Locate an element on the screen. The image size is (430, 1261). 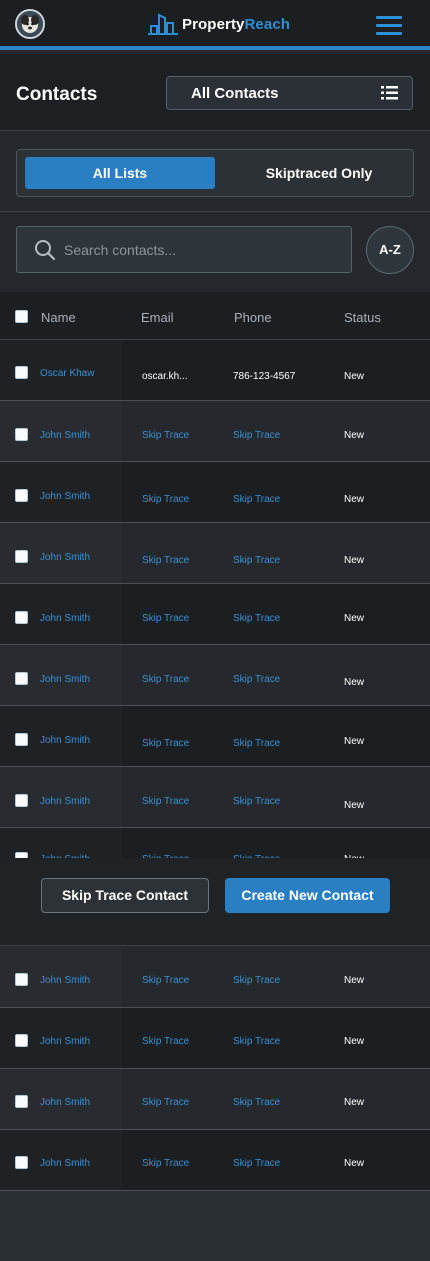
list-icon is located at coordinates (389, 93).